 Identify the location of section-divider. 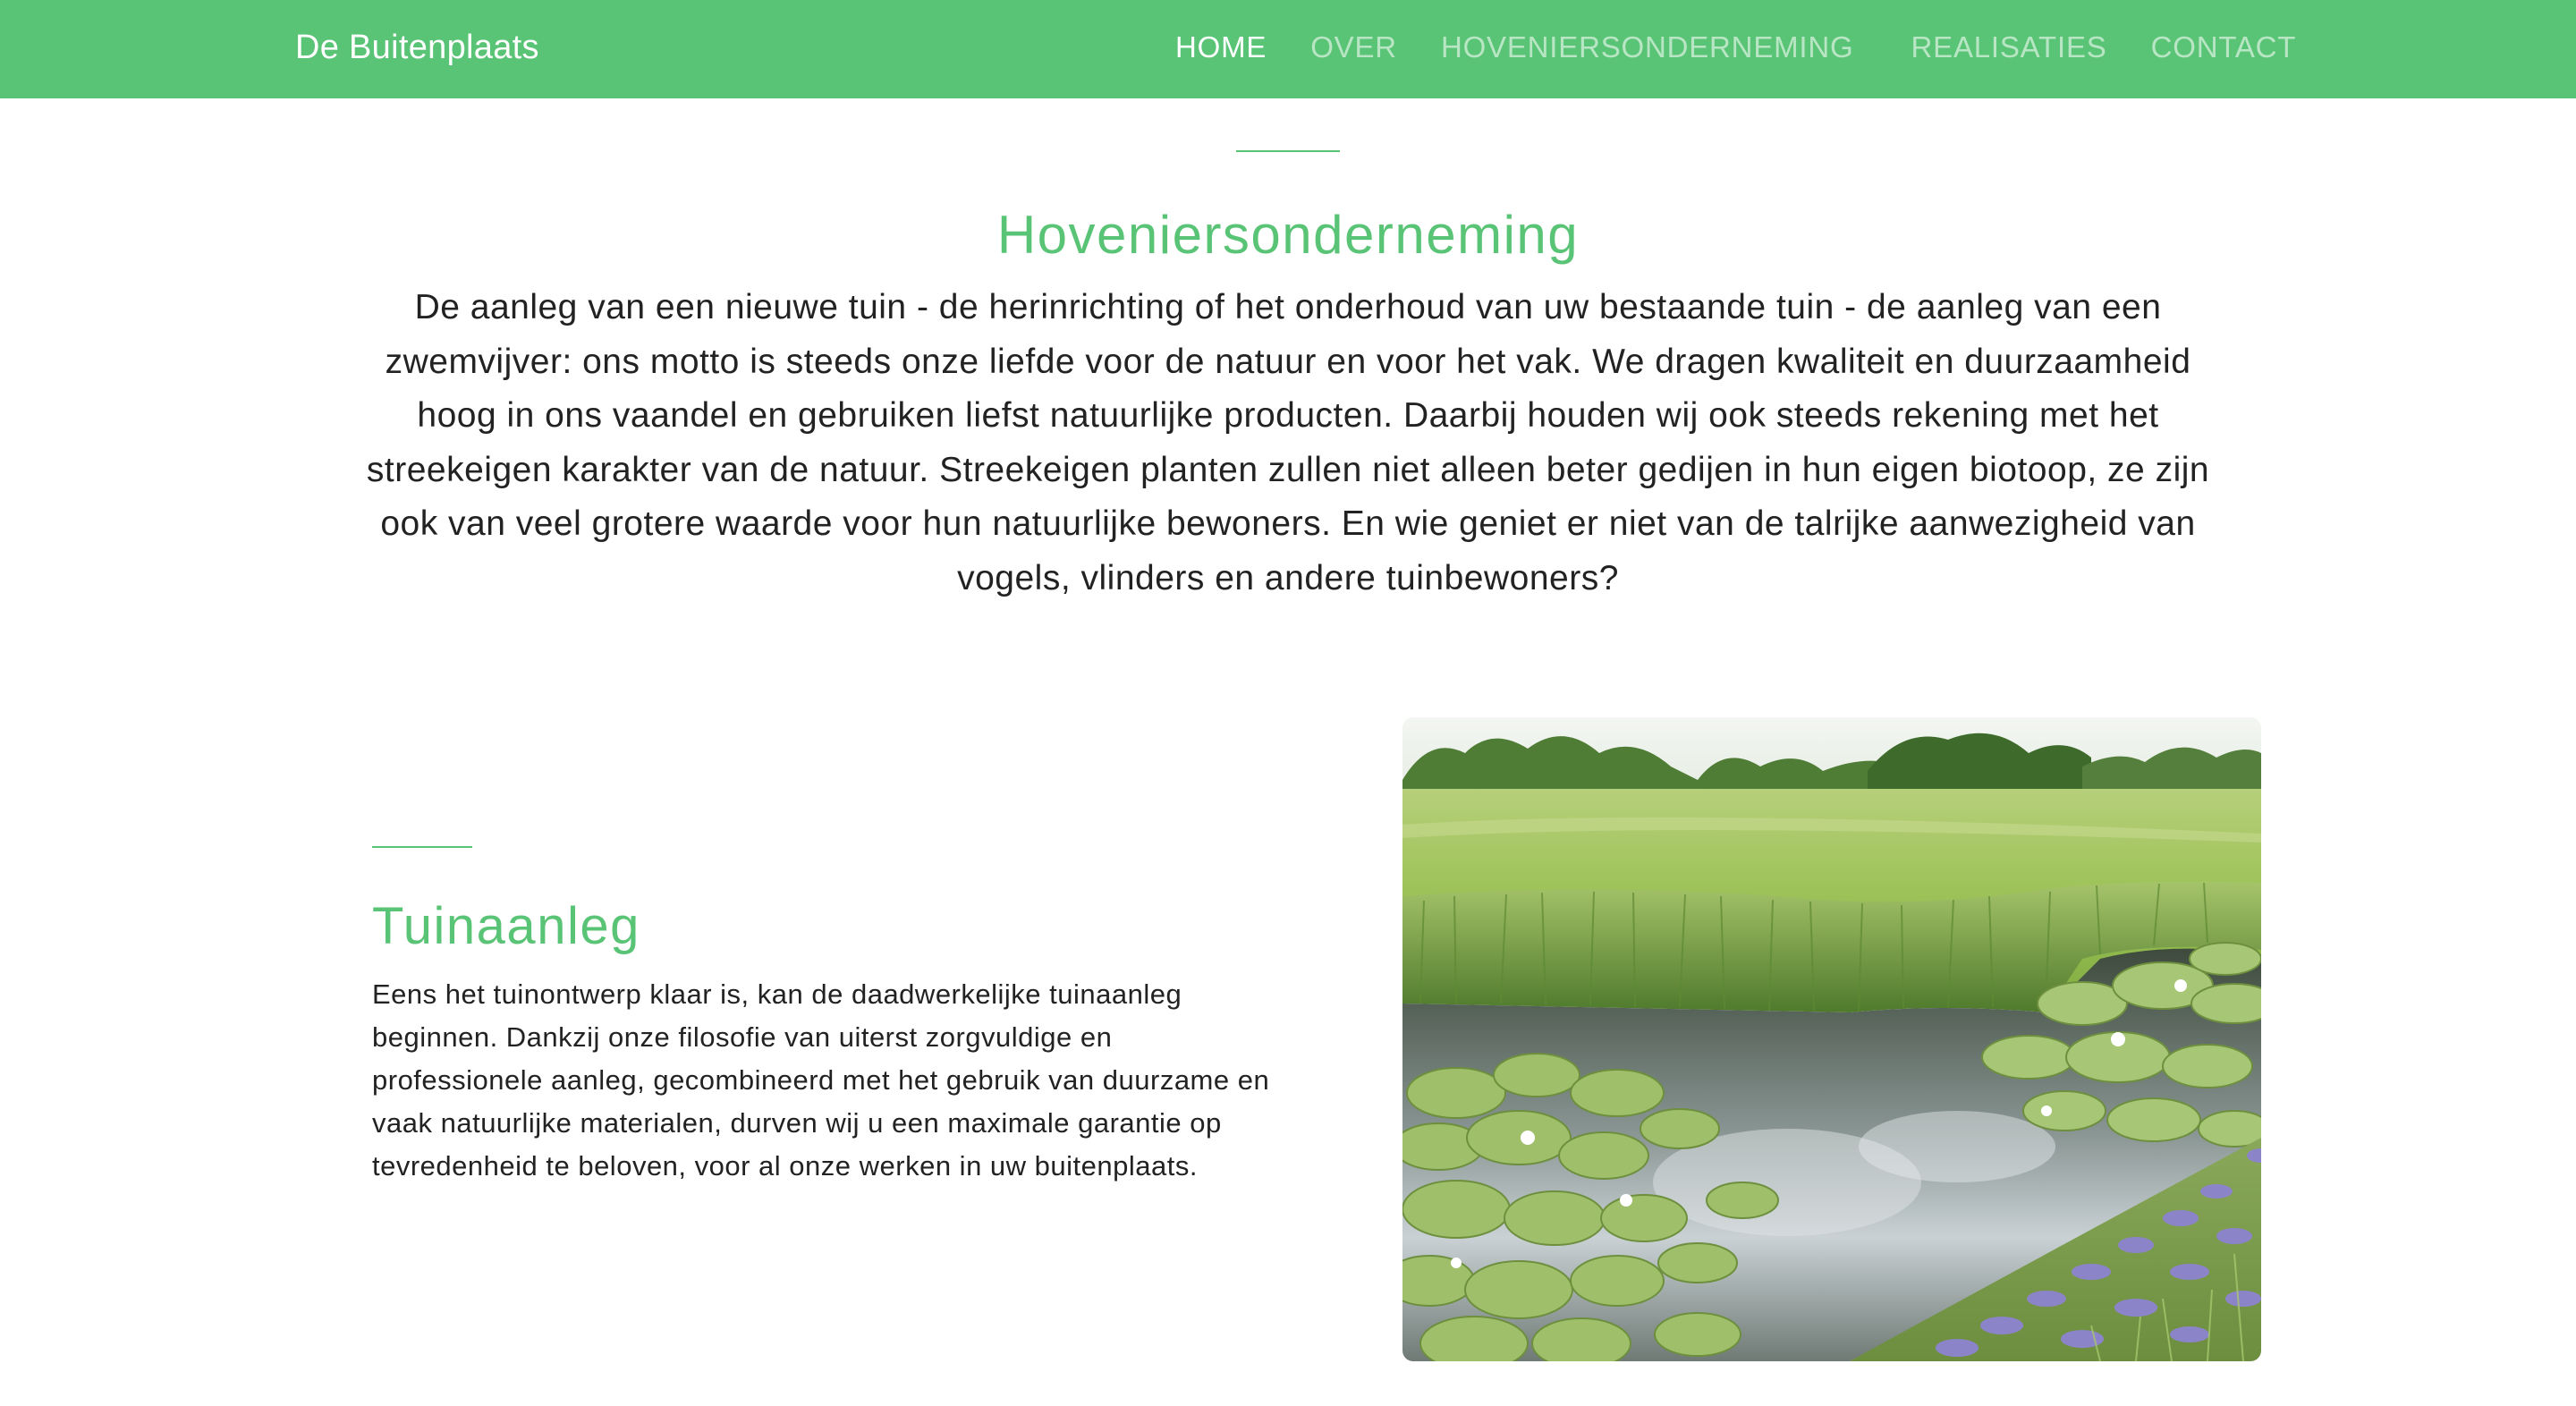
(1288, 151).